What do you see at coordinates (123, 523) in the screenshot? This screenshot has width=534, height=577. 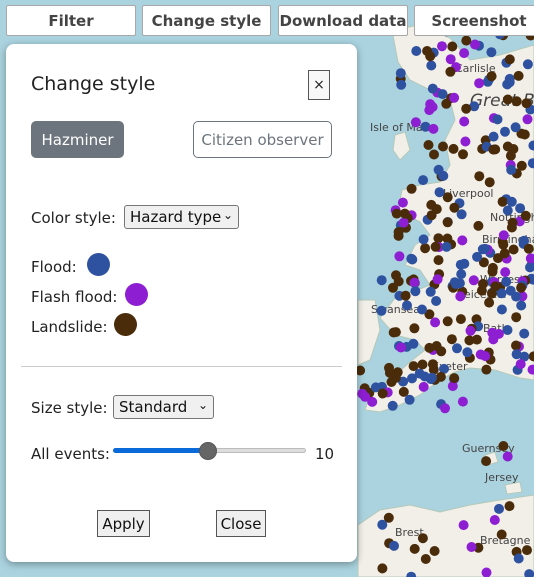 I see `apply-button: Apply` at bounding box center [123, 523].